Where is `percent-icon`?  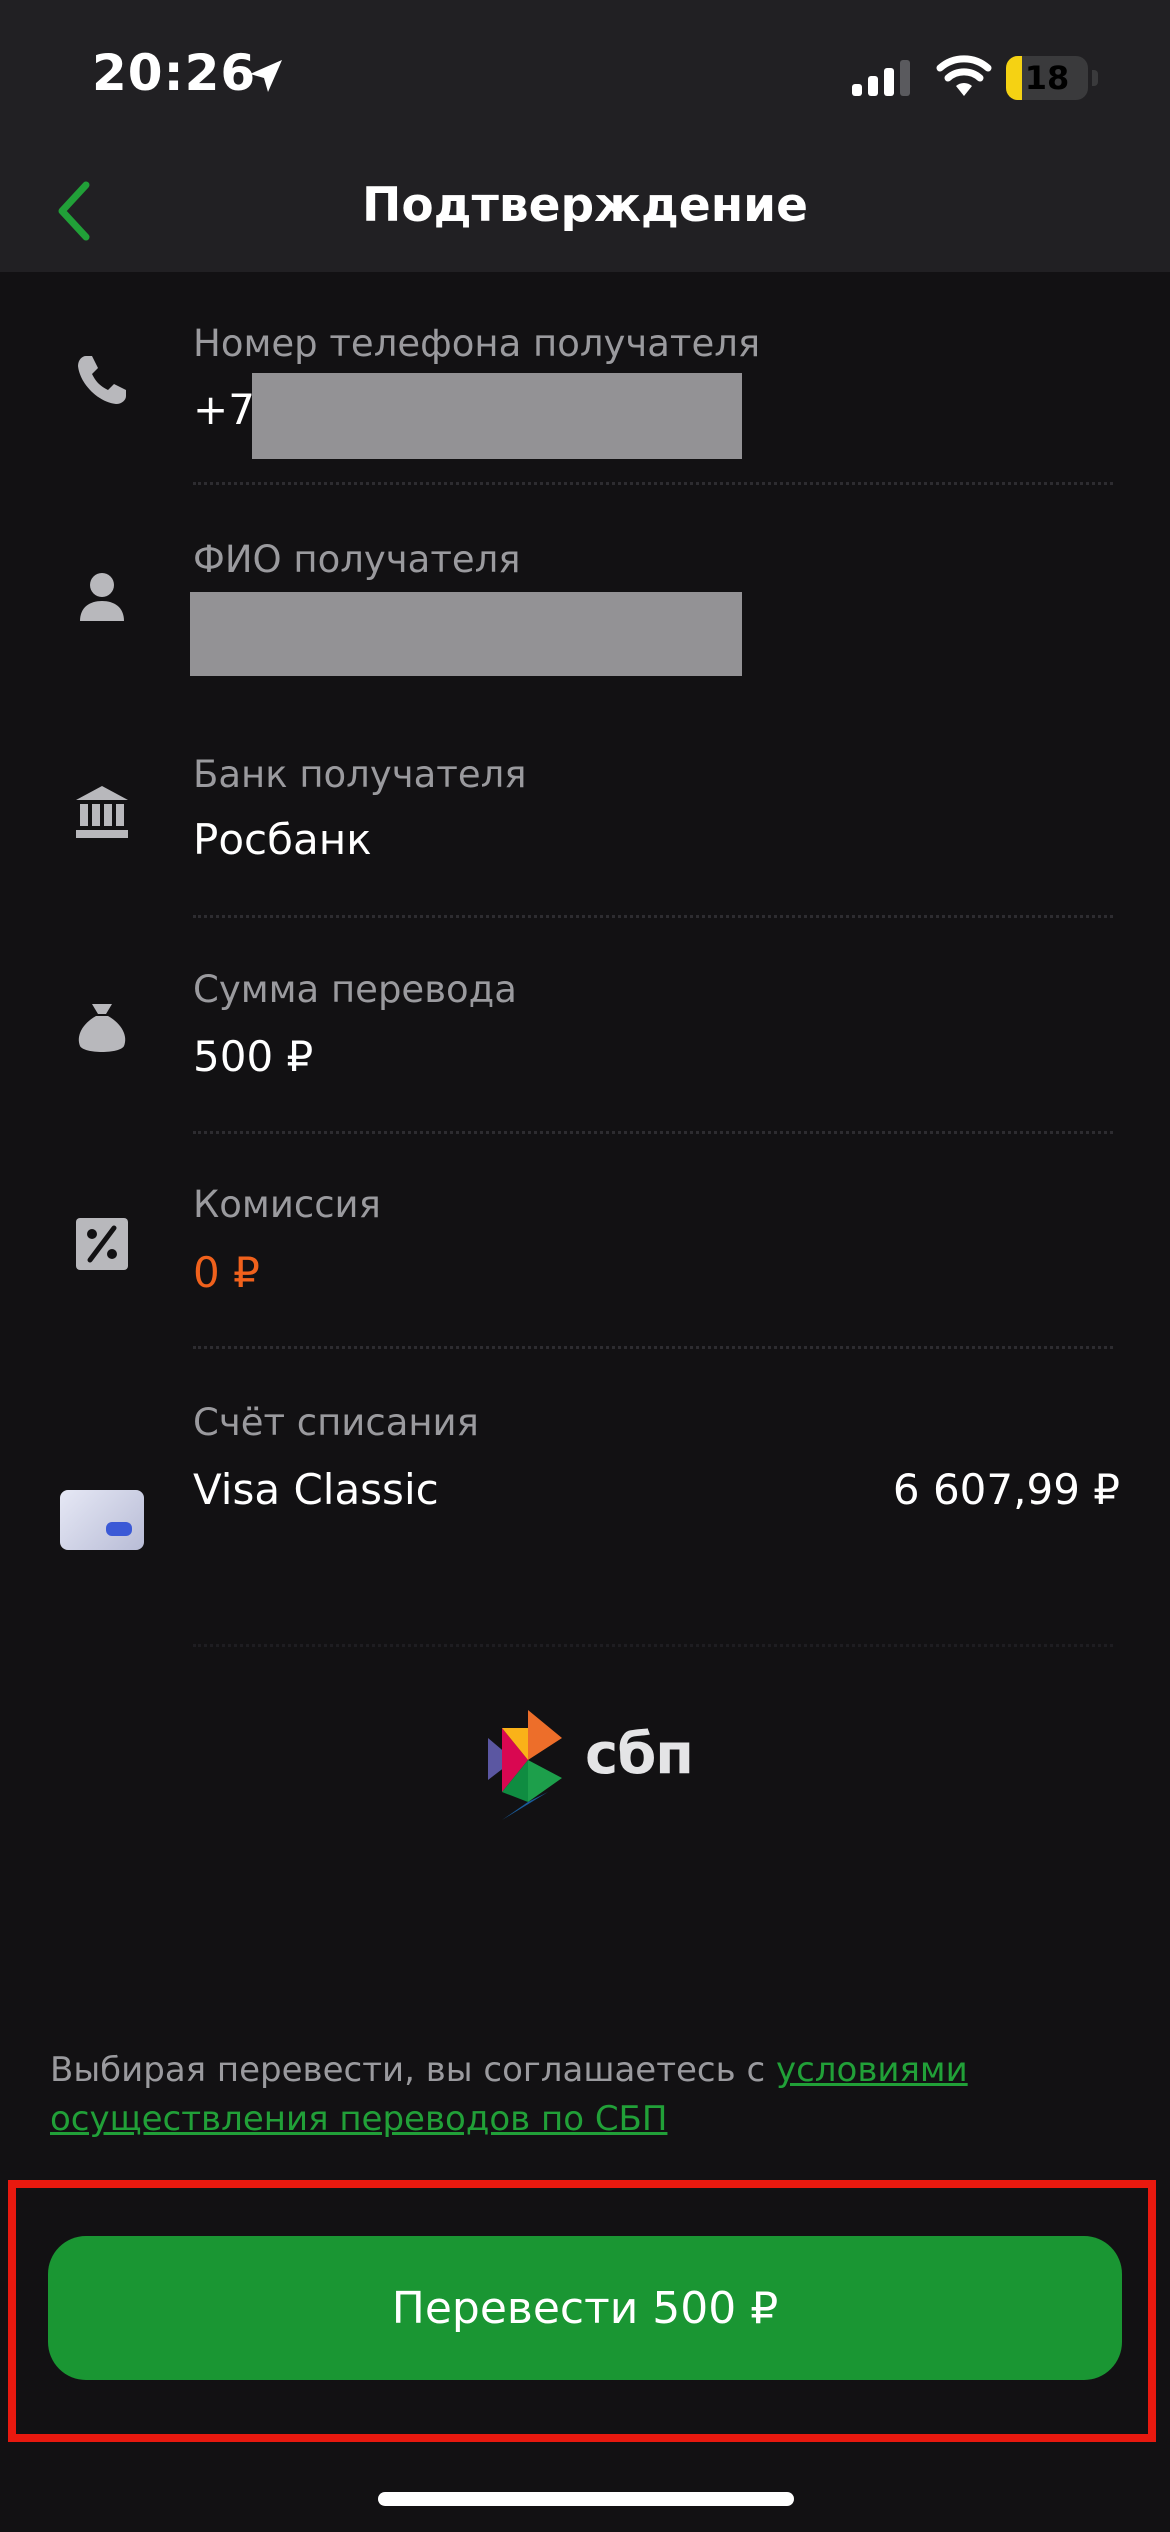 percent-icon is located at coordinates (102, 1244).